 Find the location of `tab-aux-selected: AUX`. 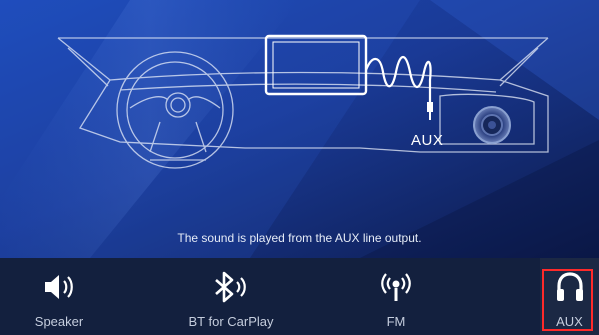

tab-aux-selected: AUX is located at coordinates (569, 296).